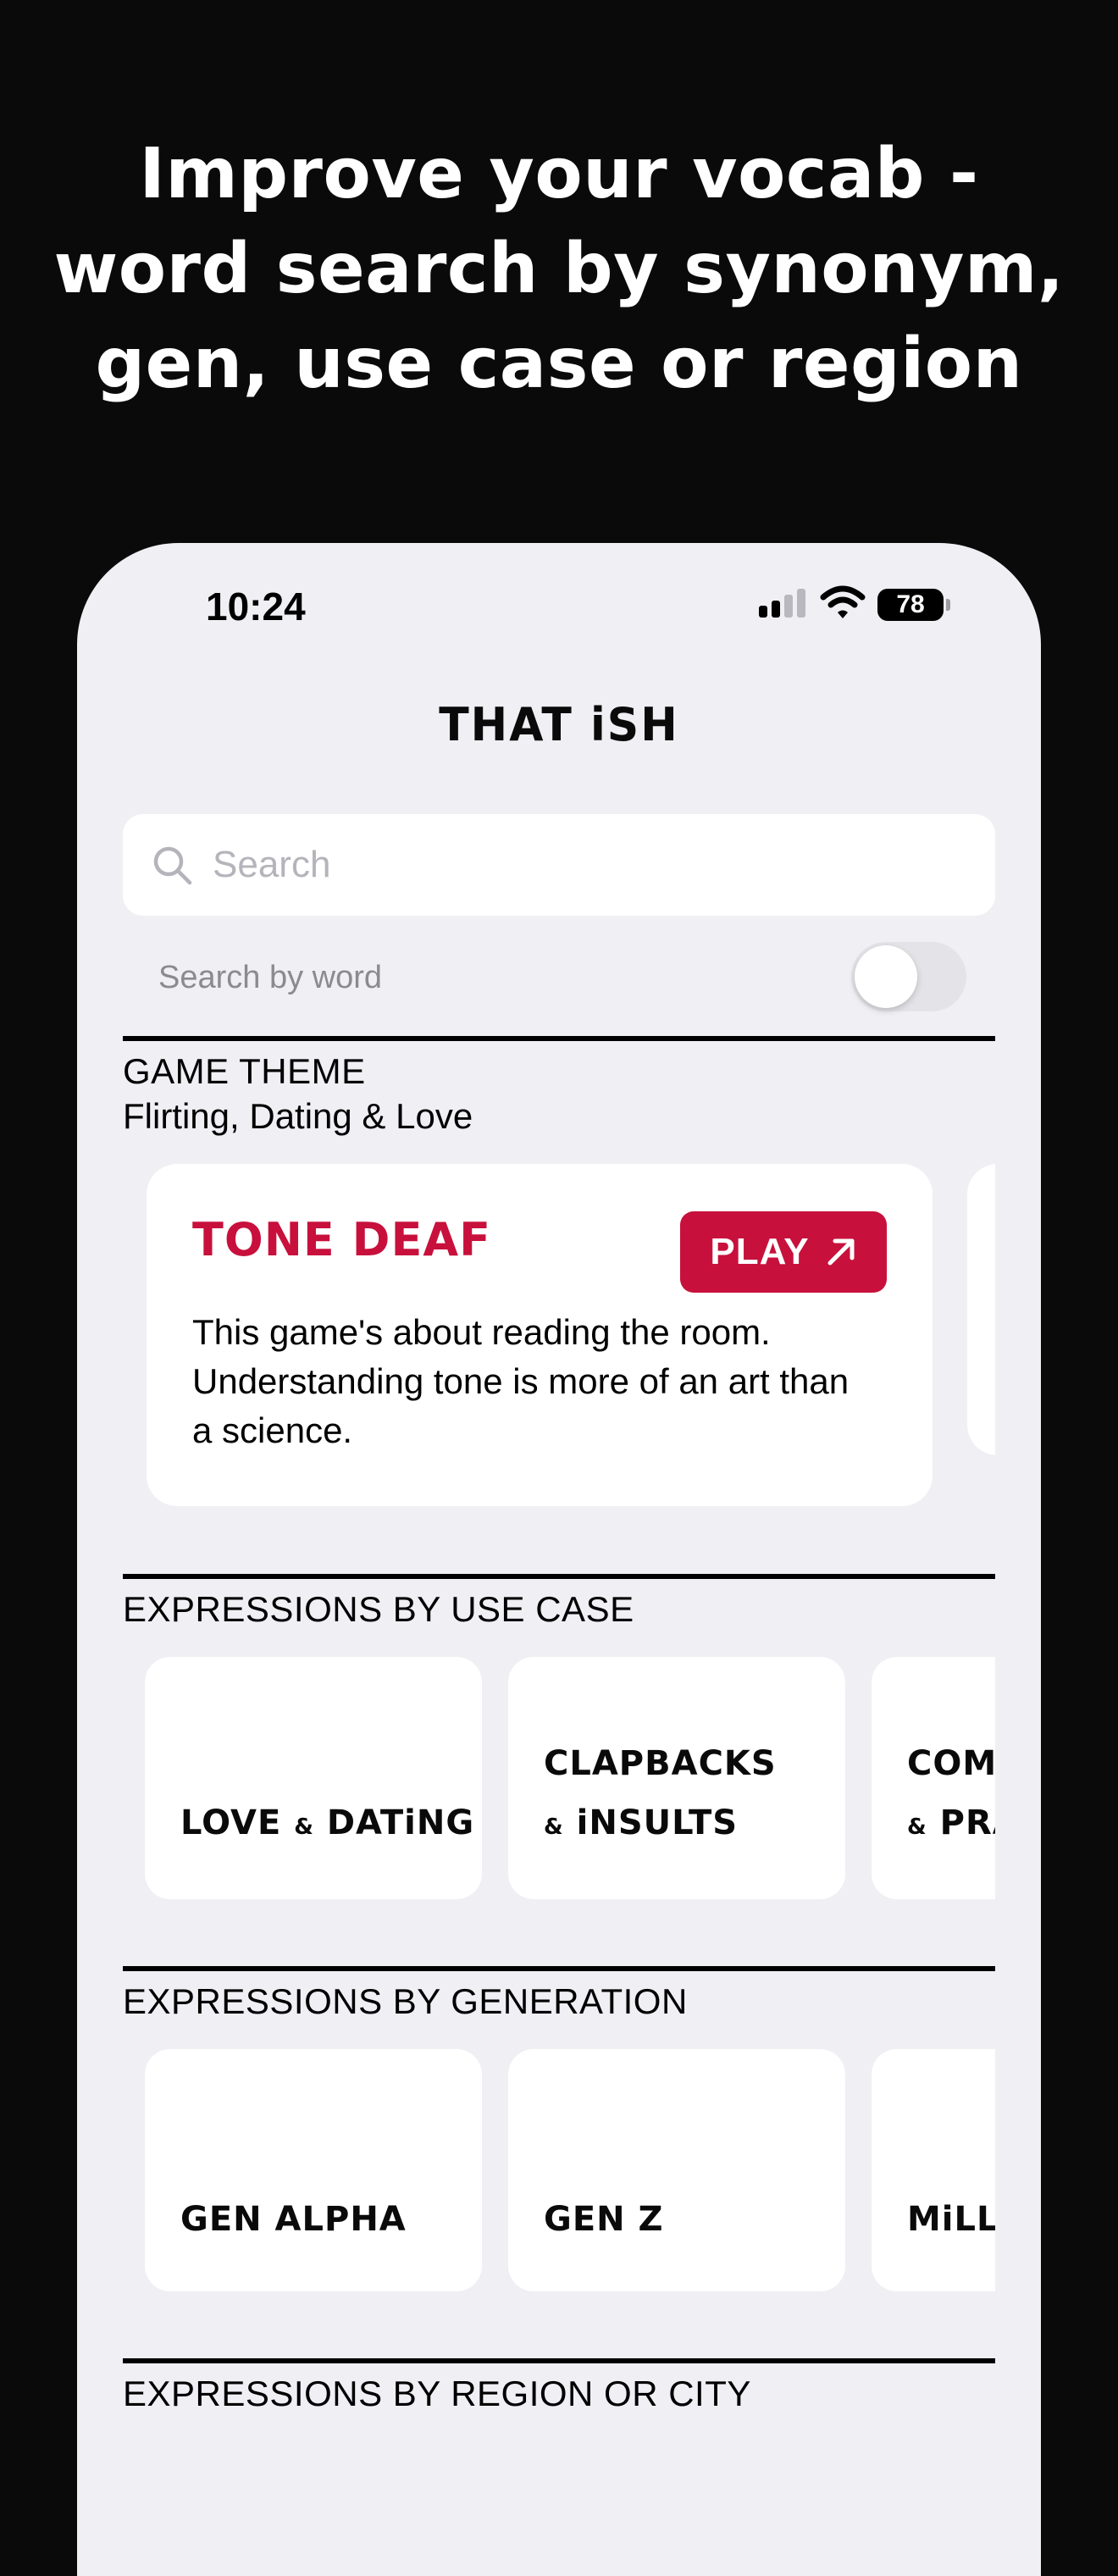 The height and width of the screenshot is (2576, 1118). Describe the element at coordinates (948, 605) in the screenshot. I see `battery-cap` at that location.